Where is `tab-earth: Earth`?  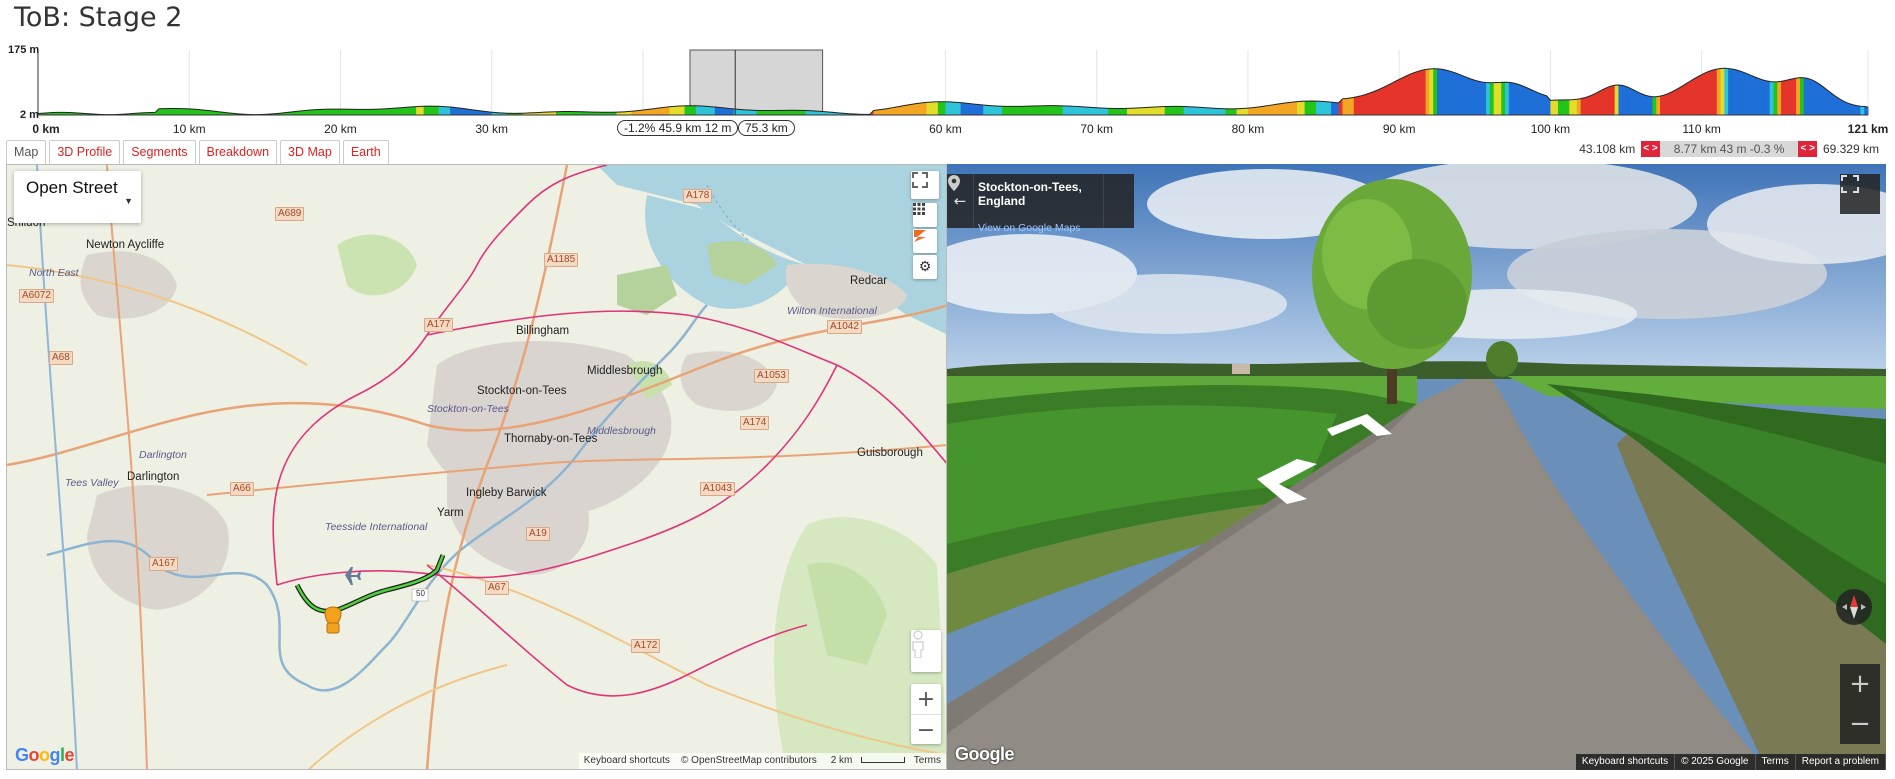
tab-earth: Earth is located at coordinates (365, 152).